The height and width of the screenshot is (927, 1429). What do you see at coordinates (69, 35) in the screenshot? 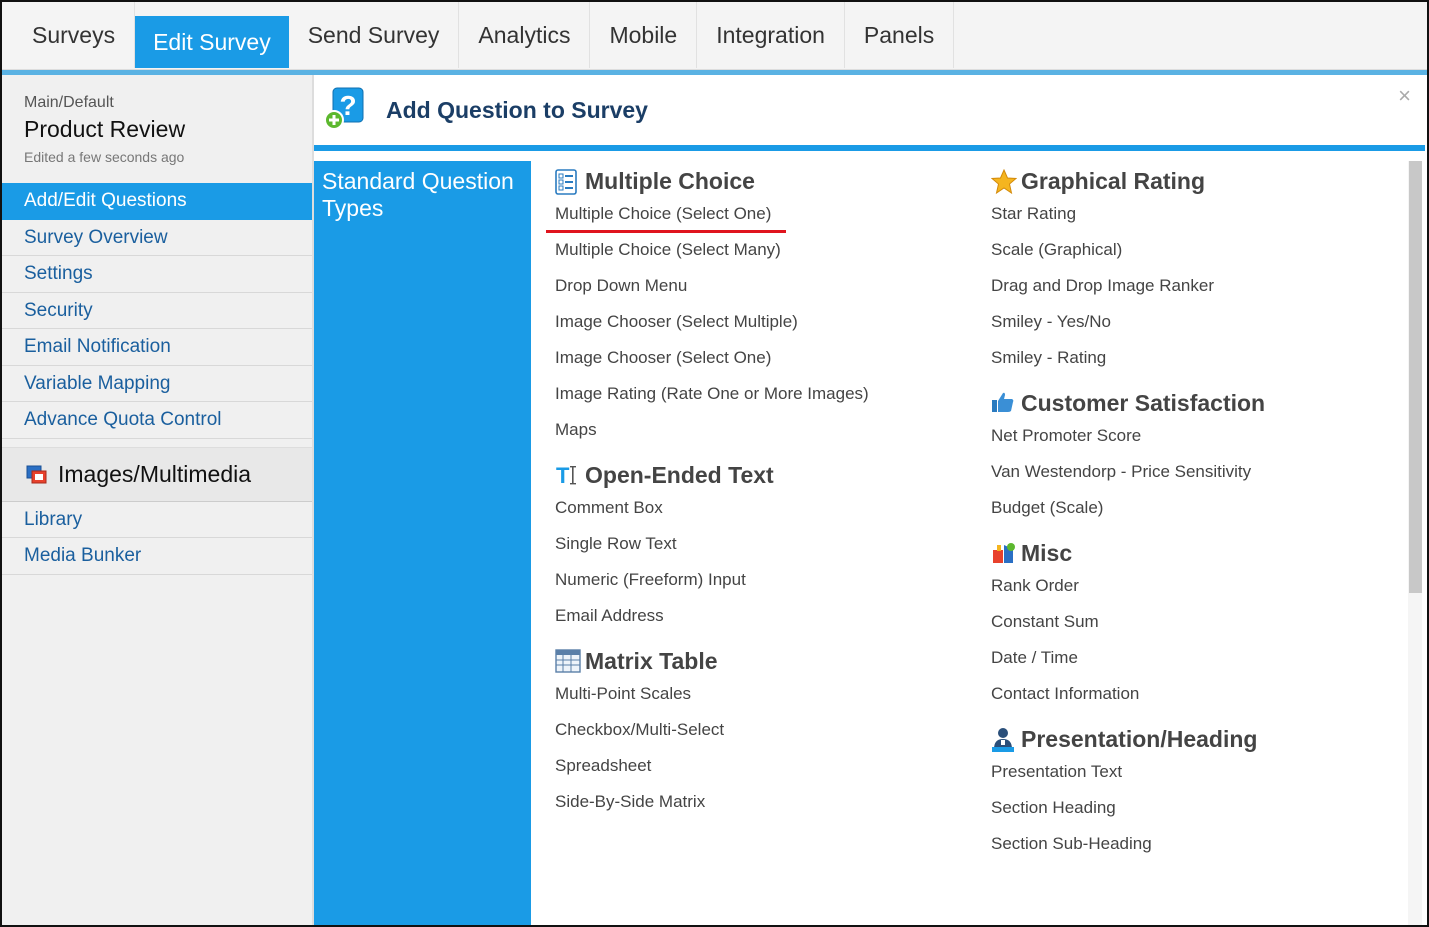
I see `tab-surveys: Surveys` at bounding box center [69, 35].